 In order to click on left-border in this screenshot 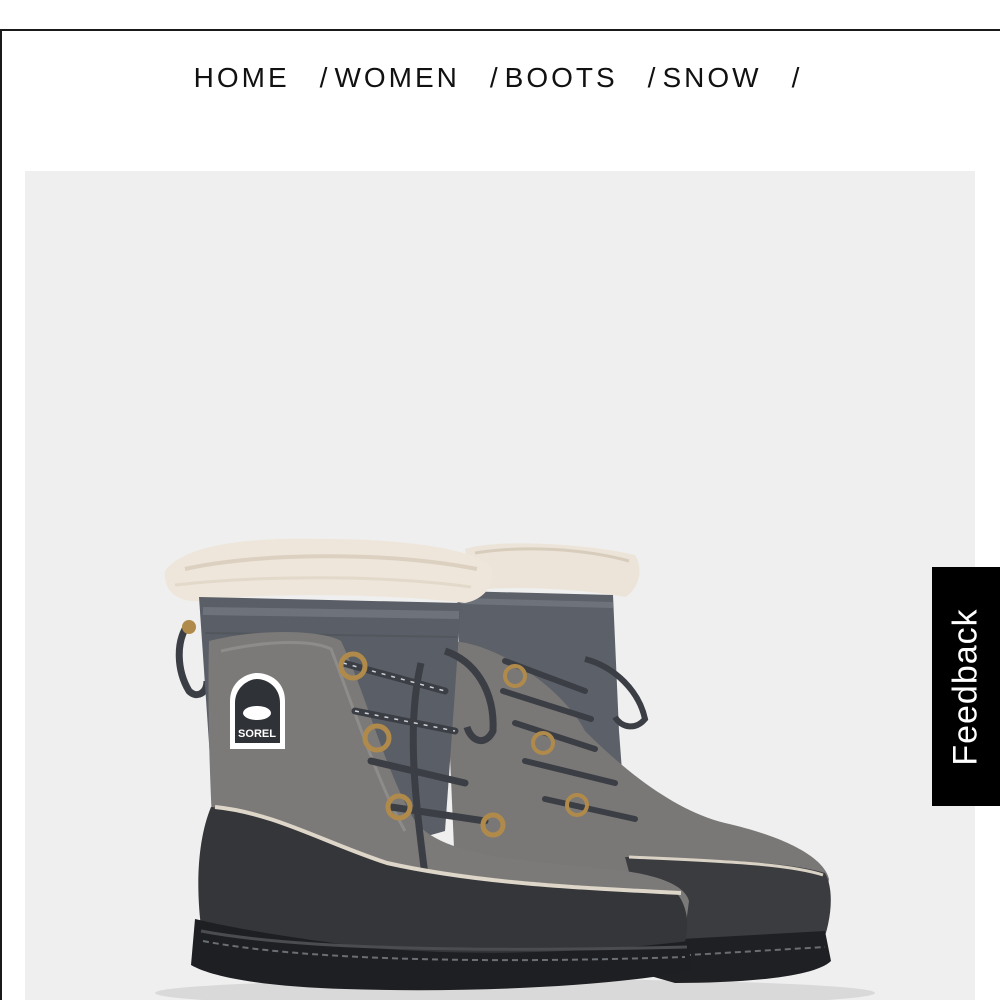, I will do `click(1, 514)`.